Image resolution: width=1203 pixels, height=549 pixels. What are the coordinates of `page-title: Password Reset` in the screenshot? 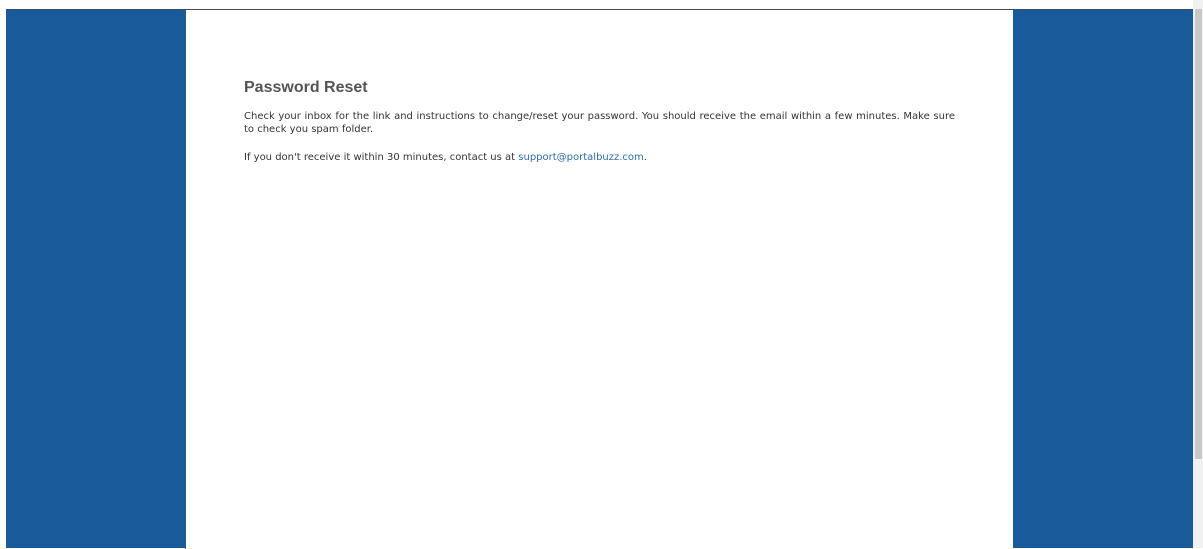 It's located at (306, 87).